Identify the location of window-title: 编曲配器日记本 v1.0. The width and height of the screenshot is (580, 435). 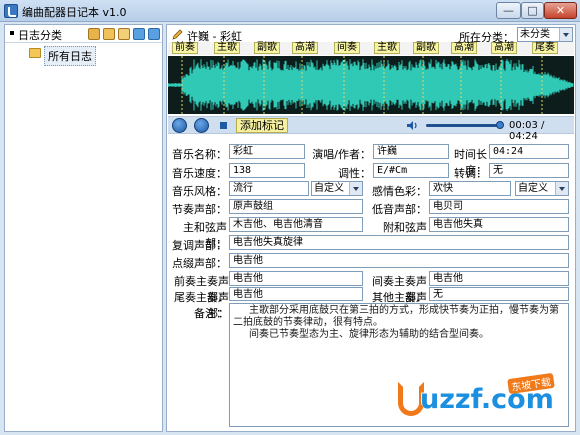
(74, 12).